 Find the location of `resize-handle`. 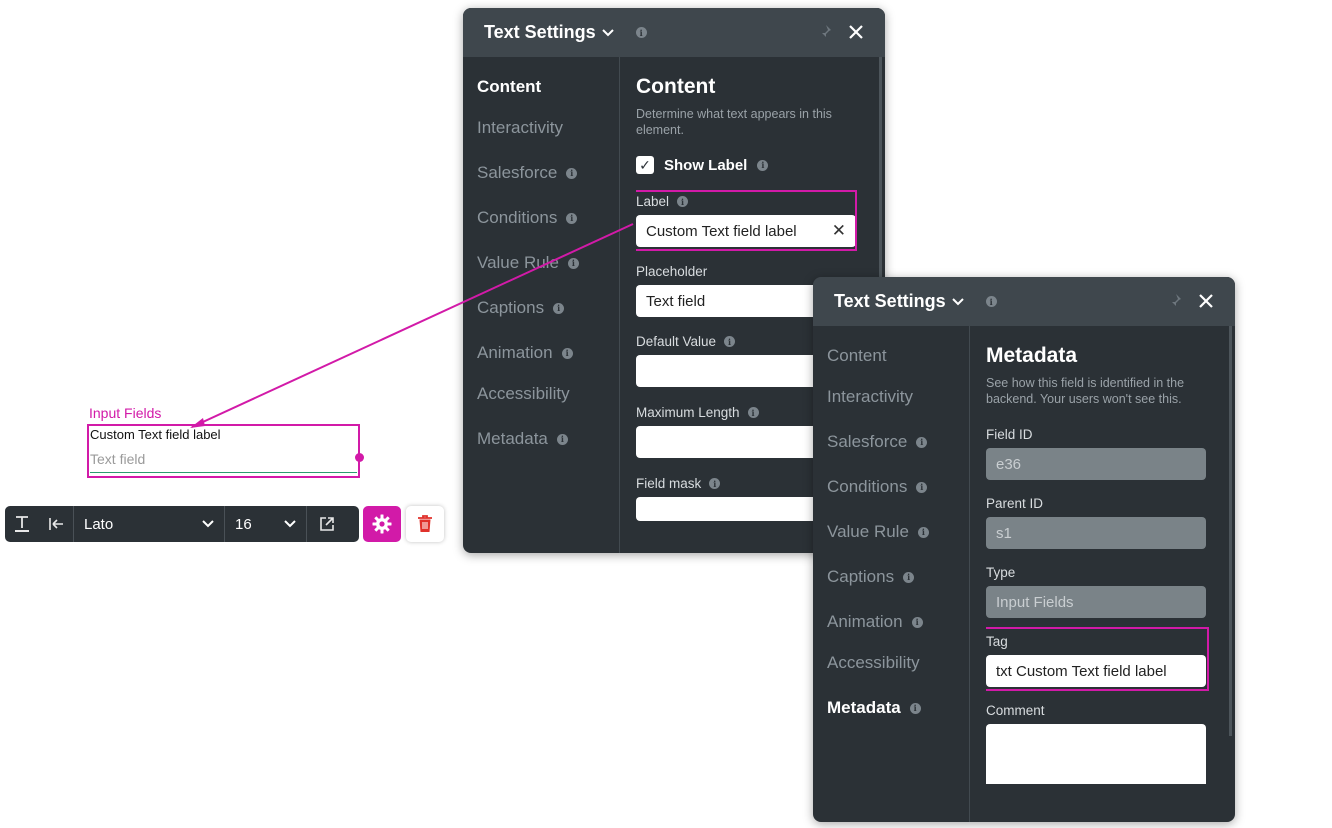

resize-handle is located at coordinates (359, 457).